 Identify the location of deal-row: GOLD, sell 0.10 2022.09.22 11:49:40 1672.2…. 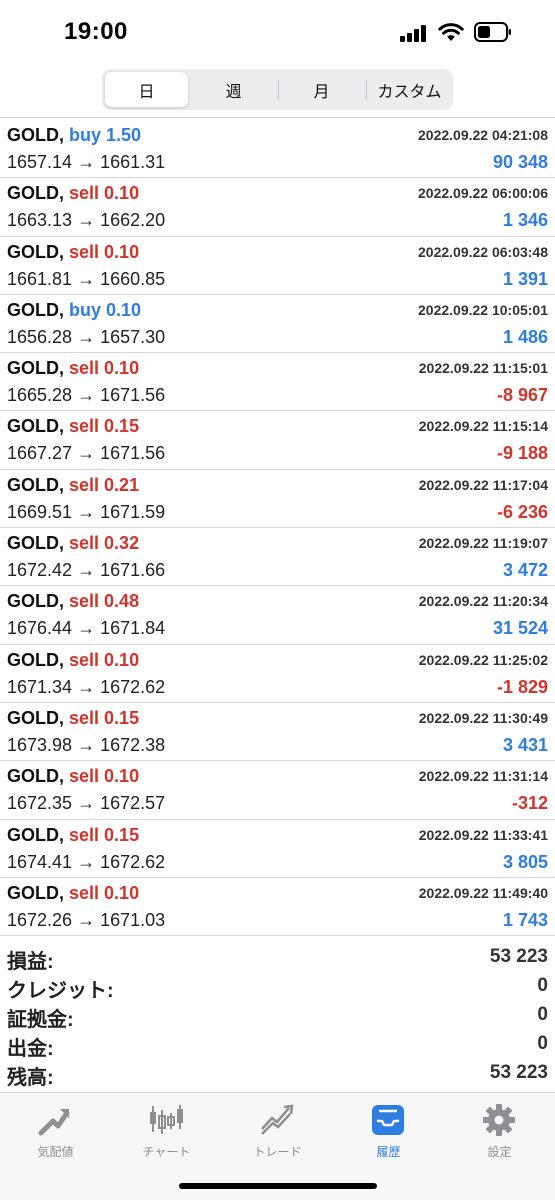
(277, 907).